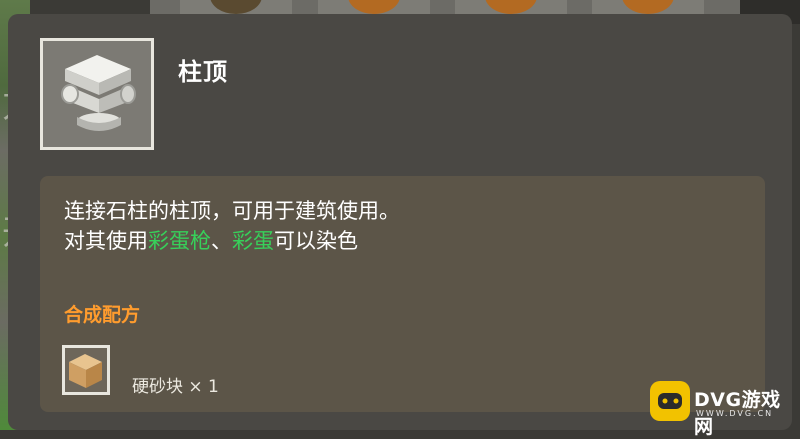 Image resolution: width=800 pixels, height=439 pixels. I want to click on material-label: 硬砂块 × 1, so click(175, 384).